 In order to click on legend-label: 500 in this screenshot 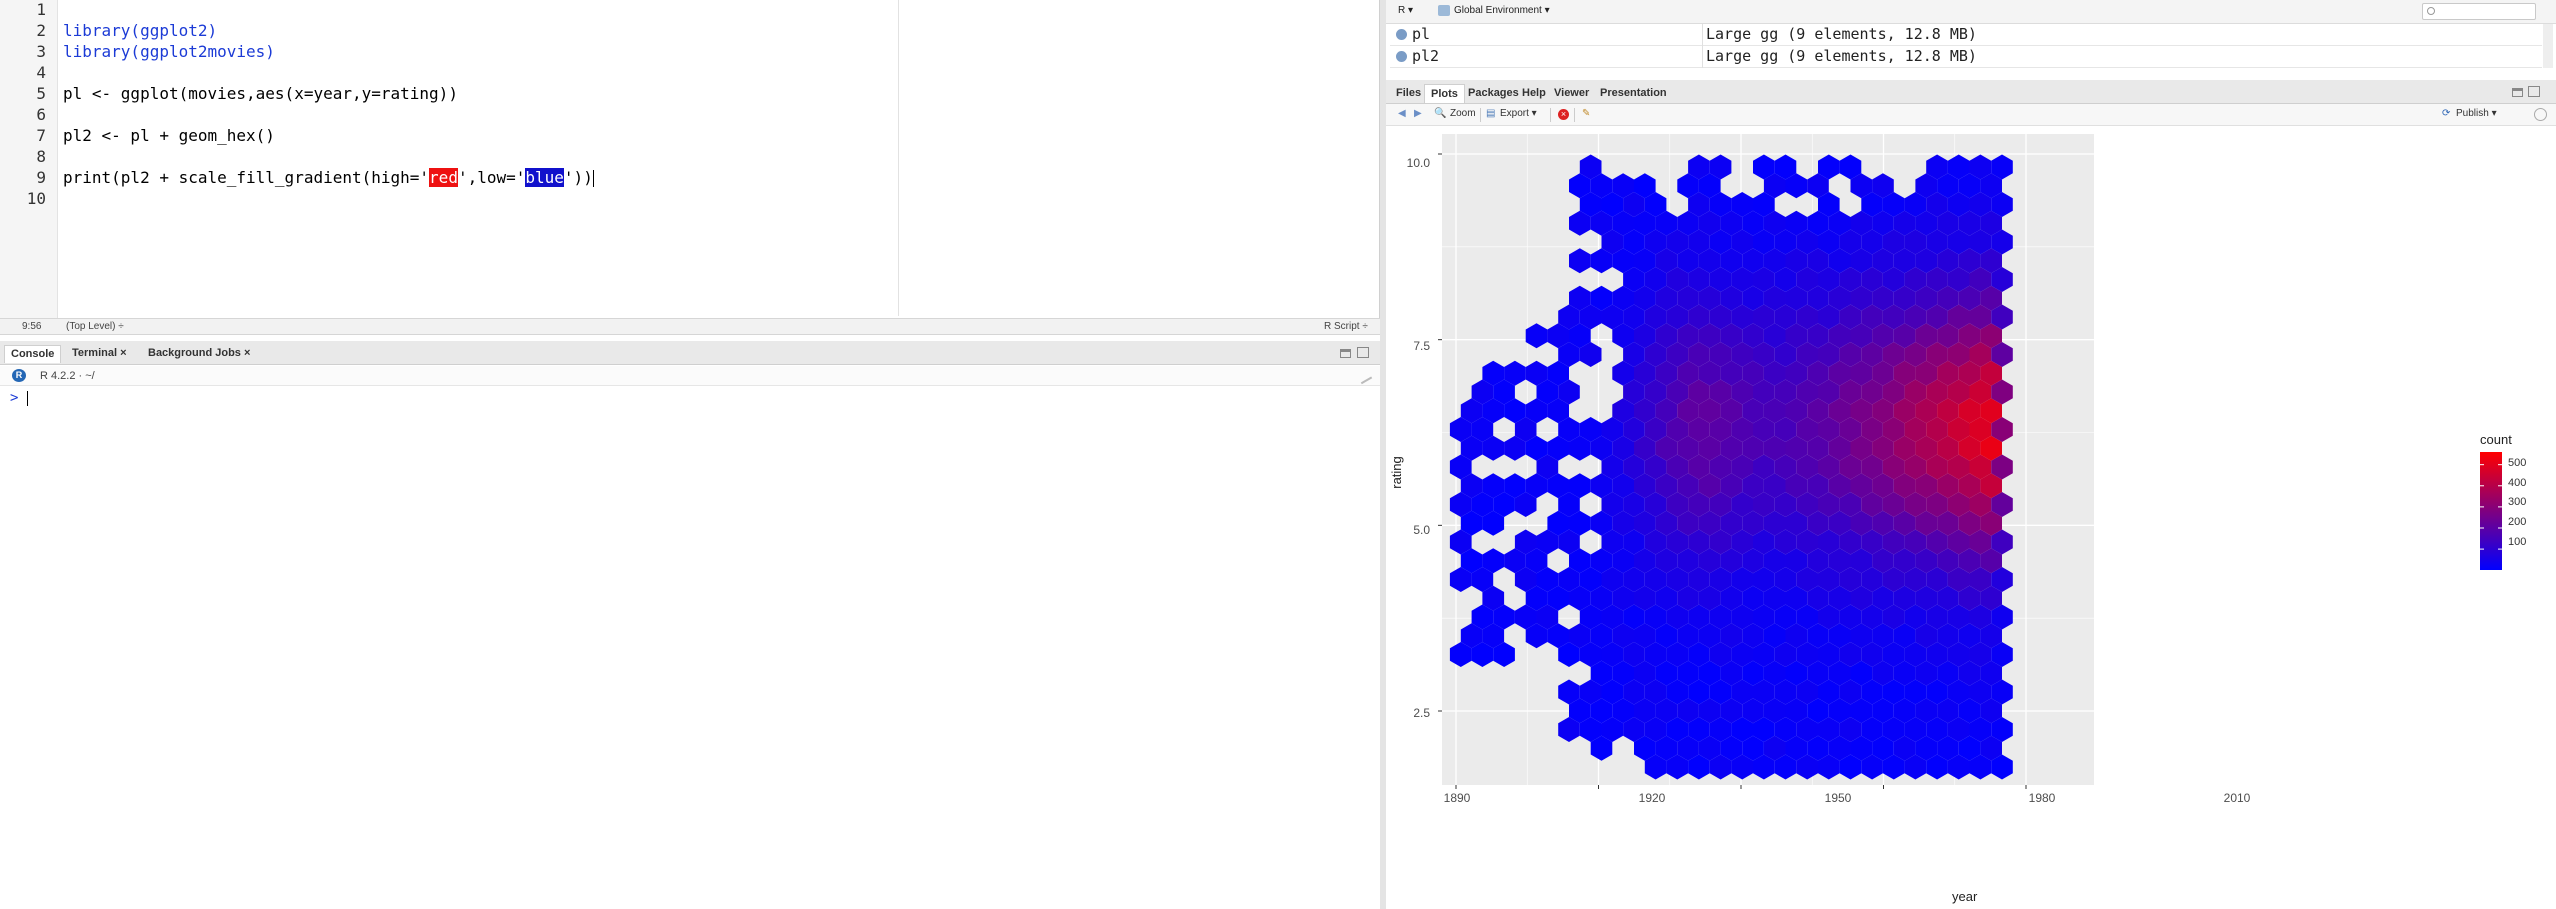, I will do `click(2517, 463)`.